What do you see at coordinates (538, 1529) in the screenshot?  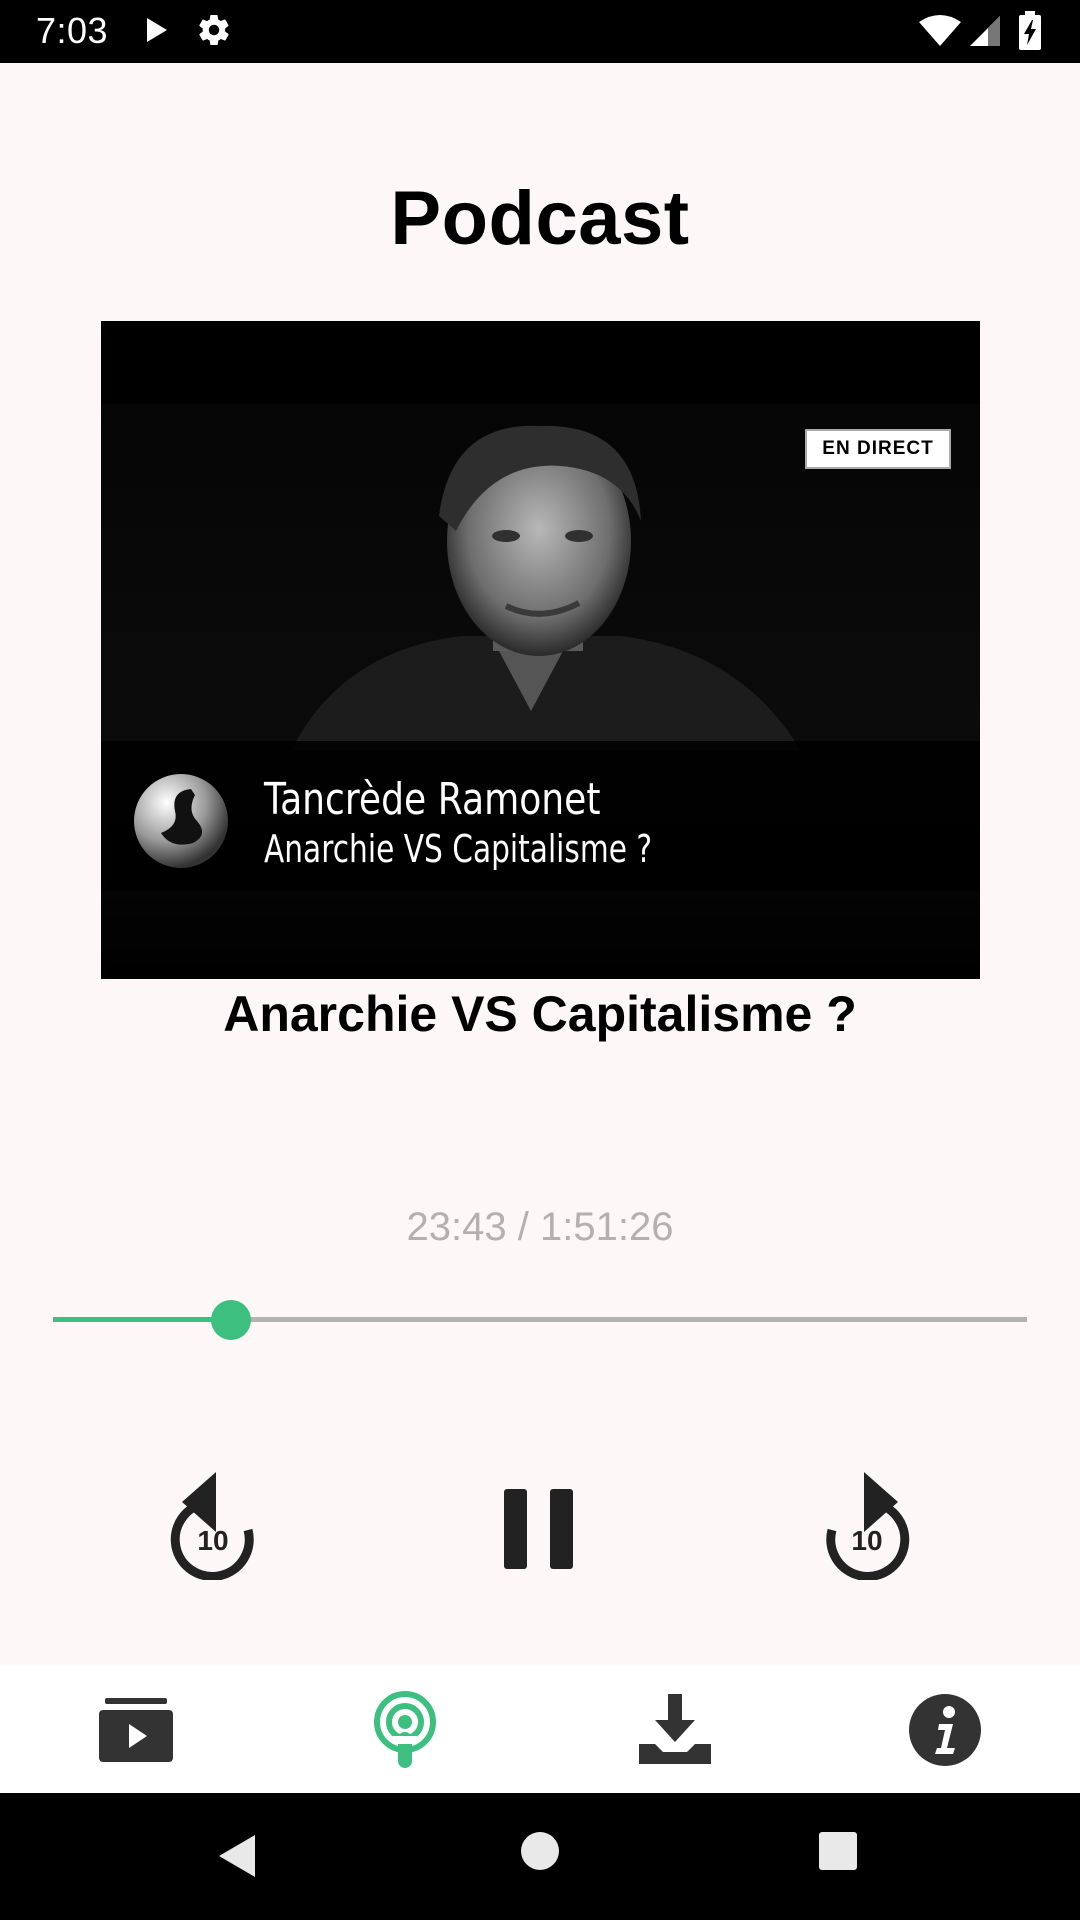 I see `pause-icon` at bounding box center [538, 1529].